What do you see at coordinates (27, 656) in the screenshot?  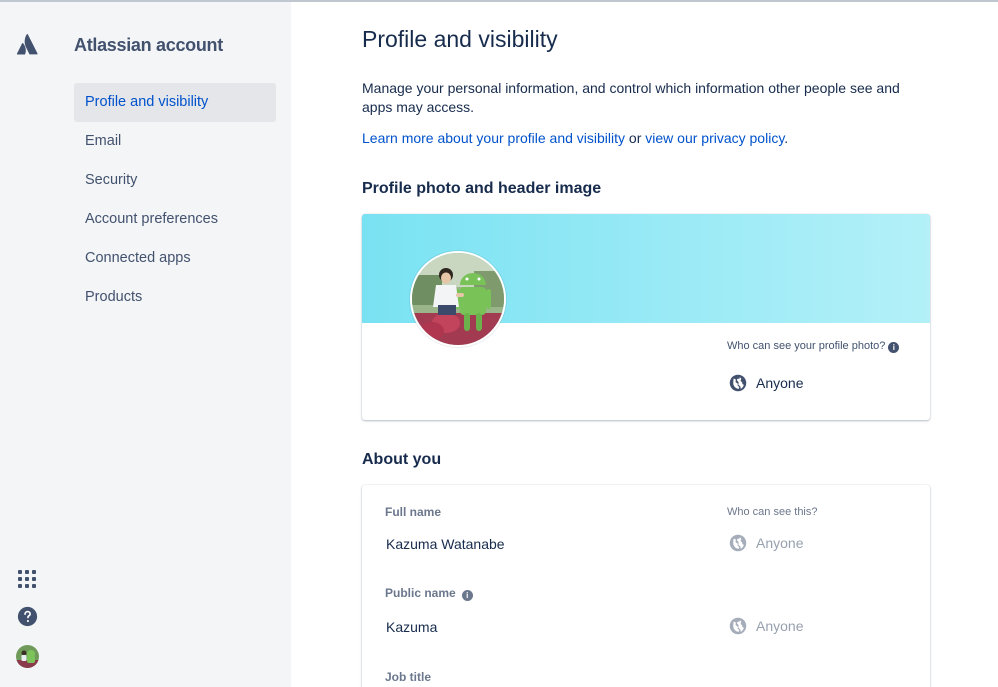 I see `user-avatar` at bounding box center [27, 656].